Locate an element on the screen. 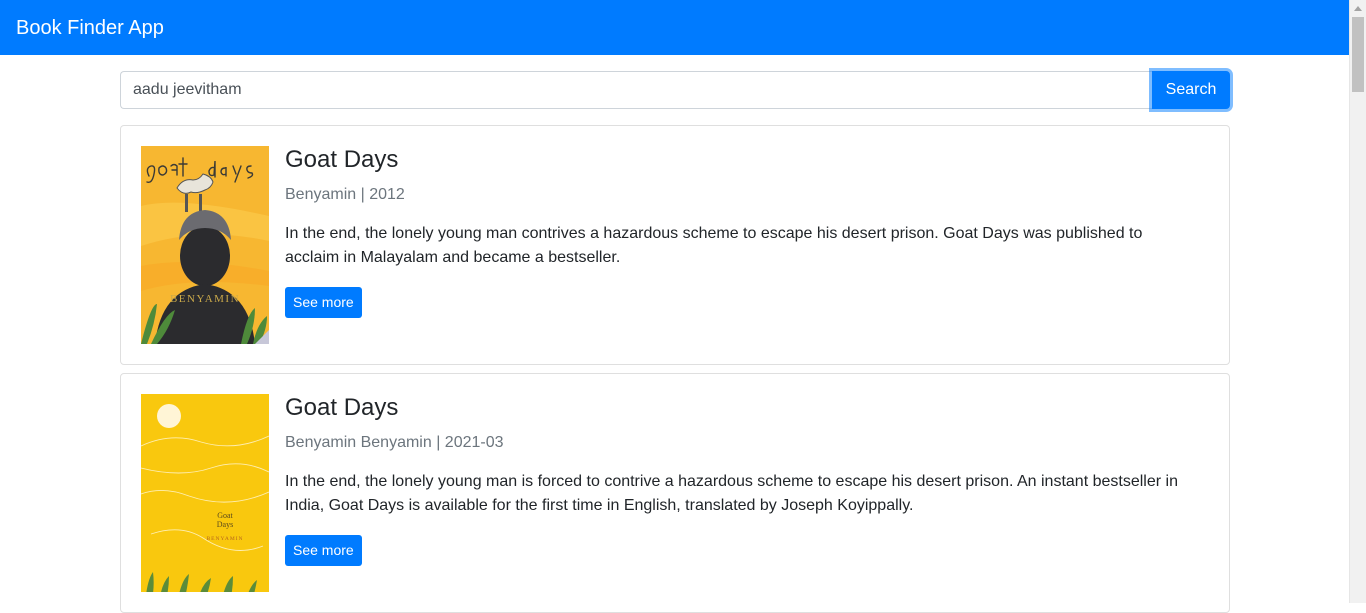  scrollbar-thumb is located at coordinates (1358, 54).